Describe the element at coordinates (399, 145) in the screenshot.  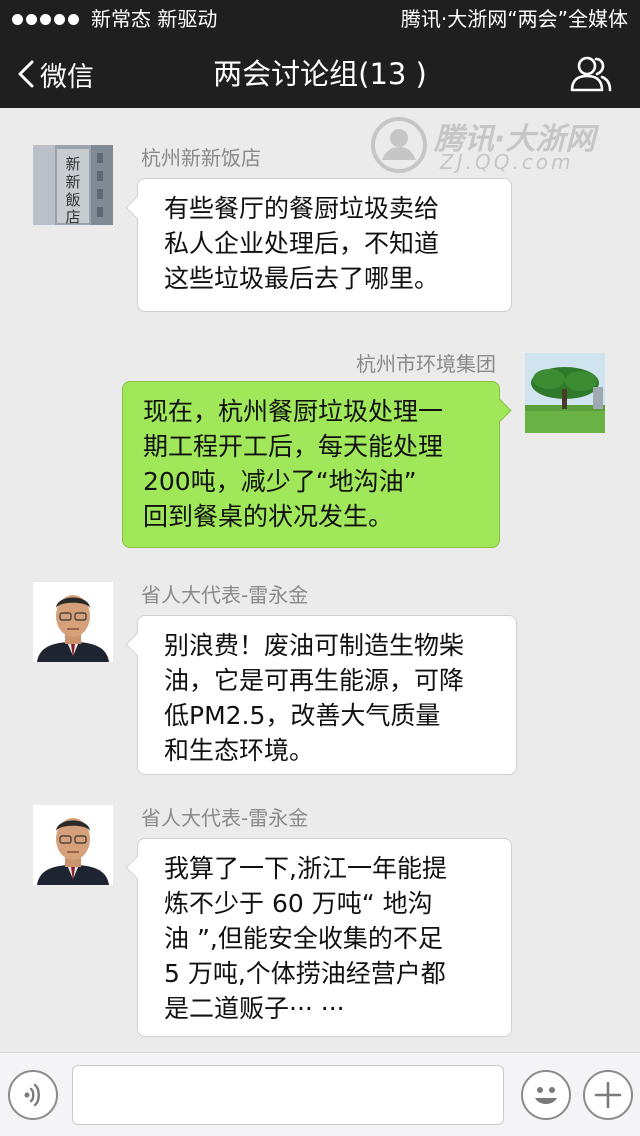
I see `tencent-logo-icon` at that location.